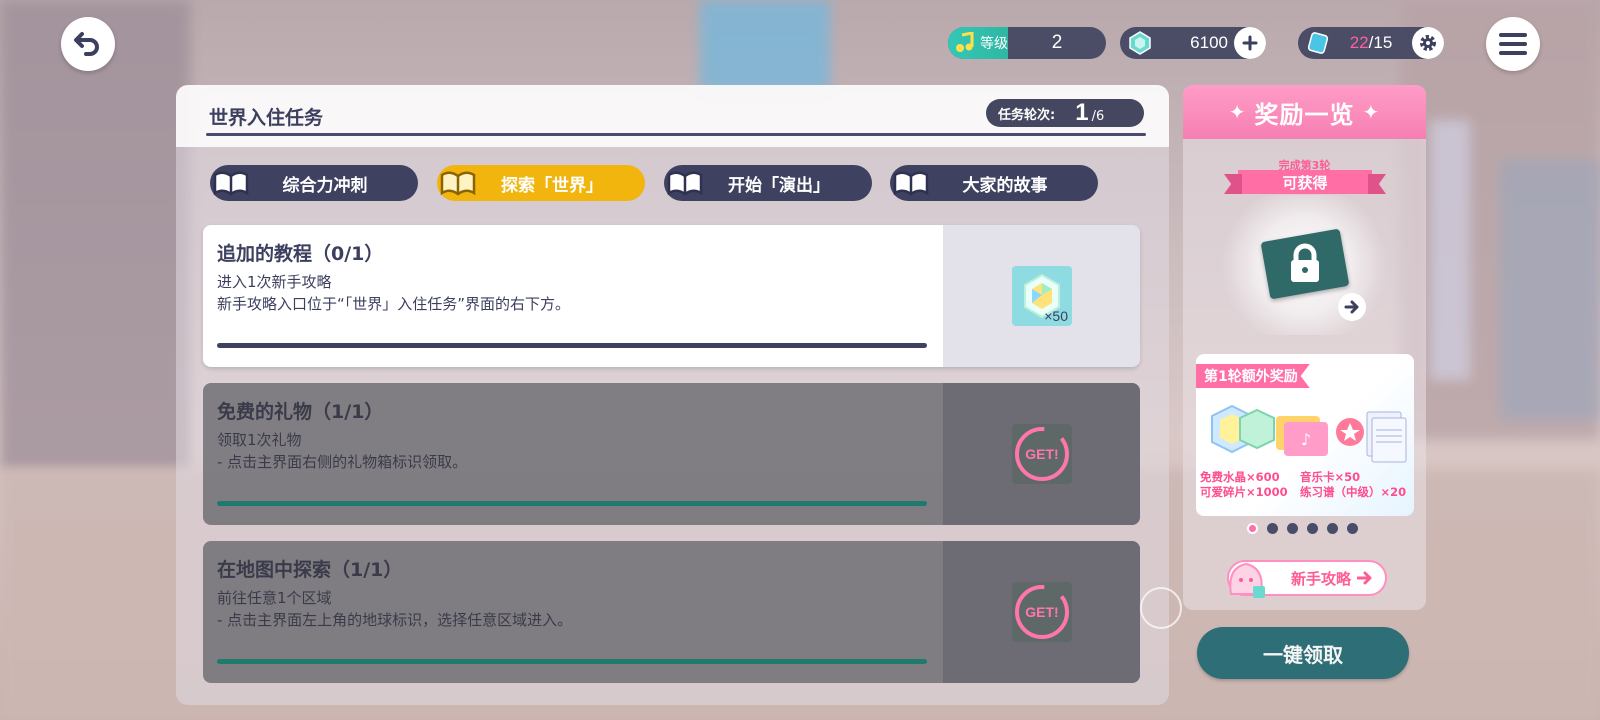 The height and width of the screenshot is (720, 1600). I want to click on settings-button, so click(1428, 43).